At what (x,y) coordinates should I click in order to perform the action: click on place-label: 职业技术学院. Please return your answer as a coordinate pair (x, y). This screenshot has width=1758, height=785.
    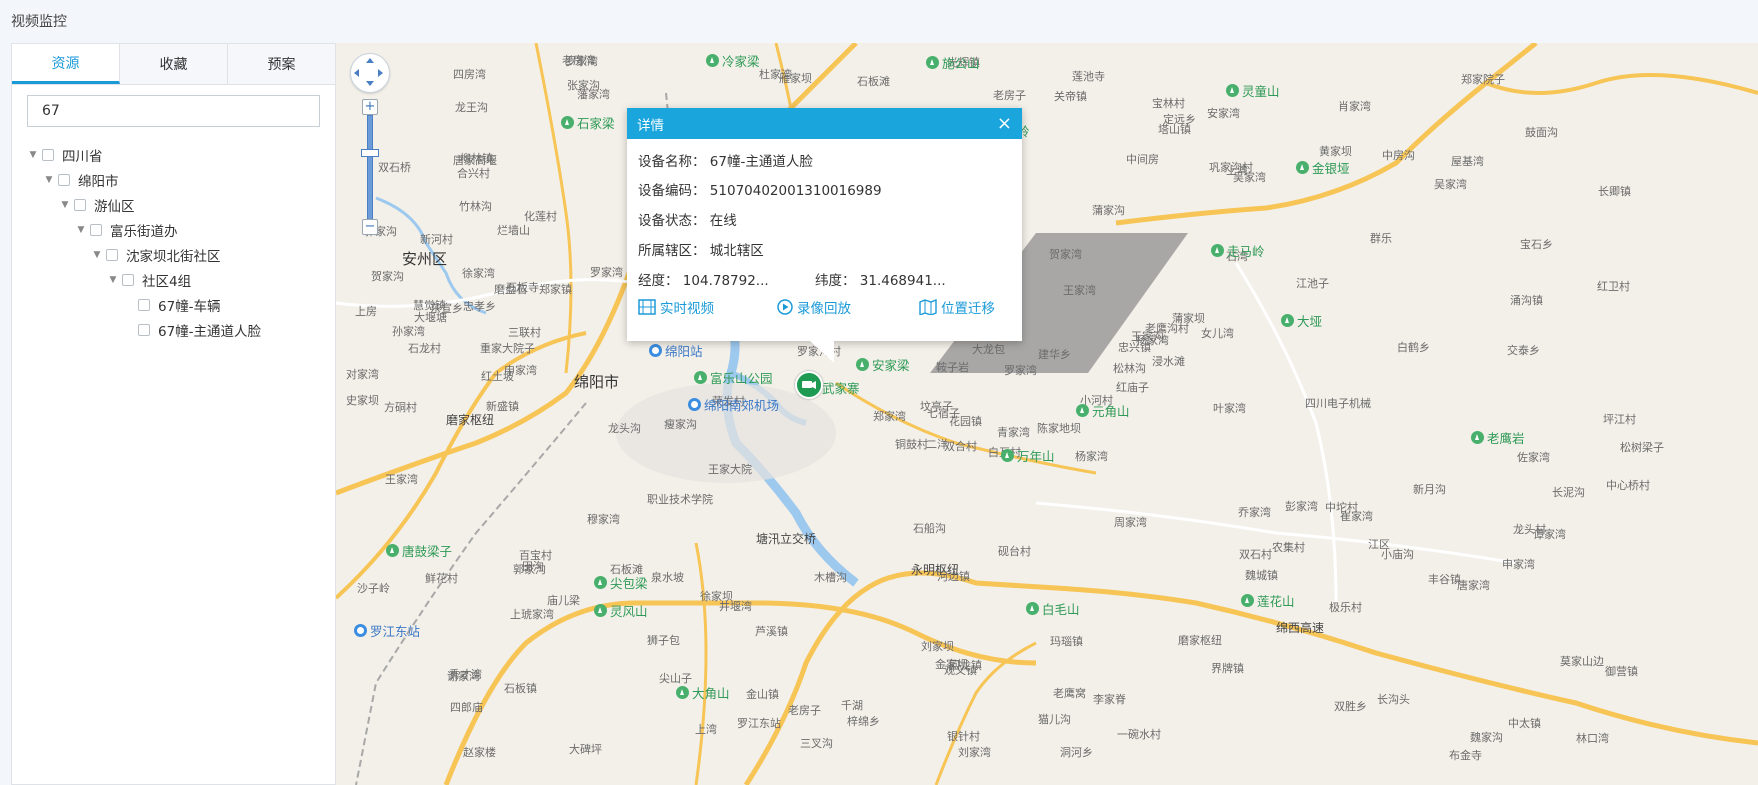
    Looking at the image, I should click on (680, 499).